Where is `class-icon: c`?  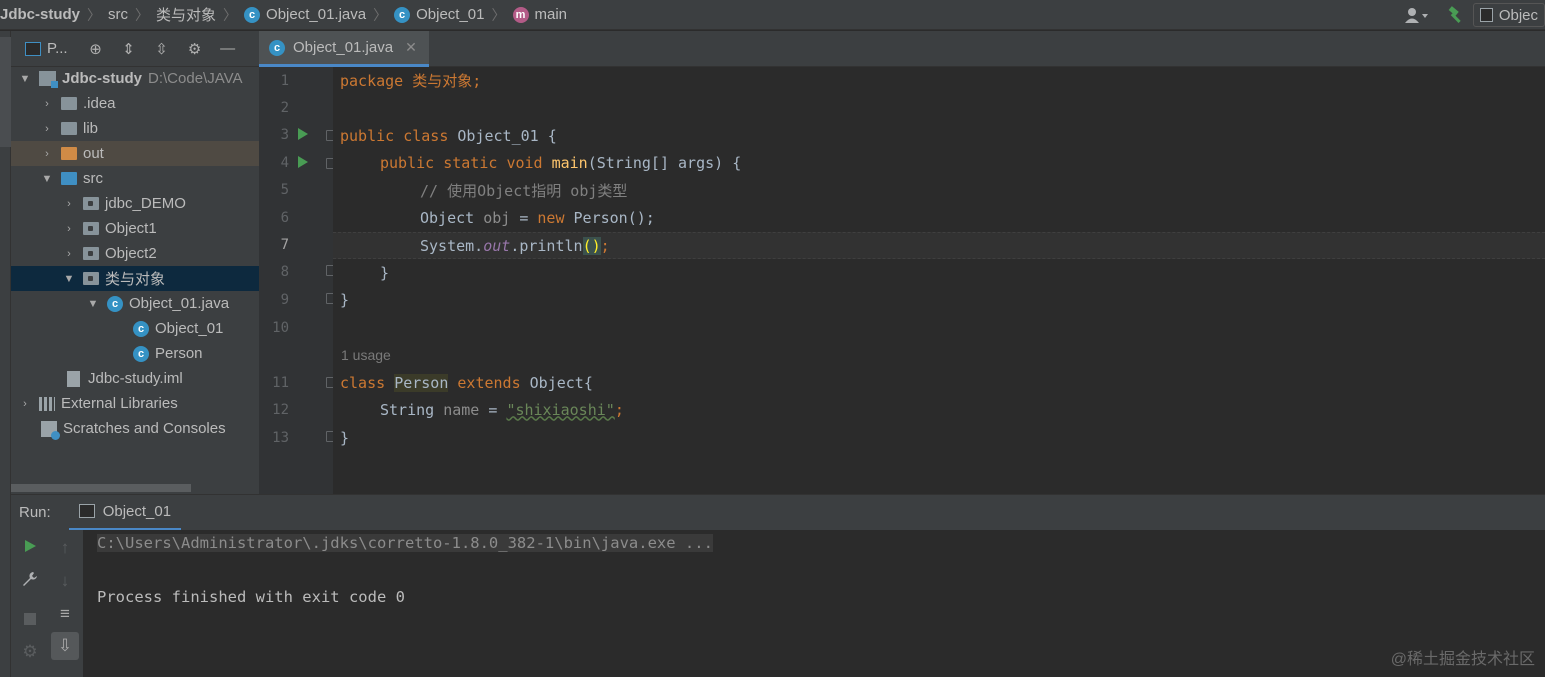
class-icon: c is located at coordinates (402, 14).